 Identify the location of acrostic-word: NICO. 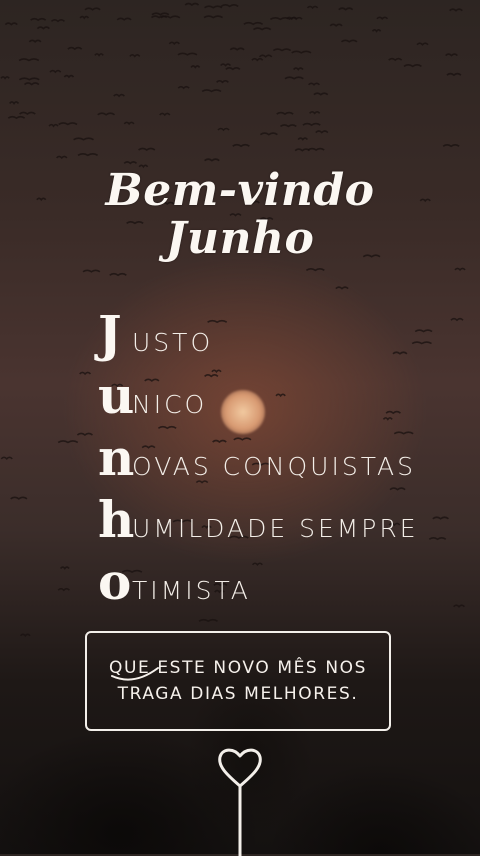
(170, 404).